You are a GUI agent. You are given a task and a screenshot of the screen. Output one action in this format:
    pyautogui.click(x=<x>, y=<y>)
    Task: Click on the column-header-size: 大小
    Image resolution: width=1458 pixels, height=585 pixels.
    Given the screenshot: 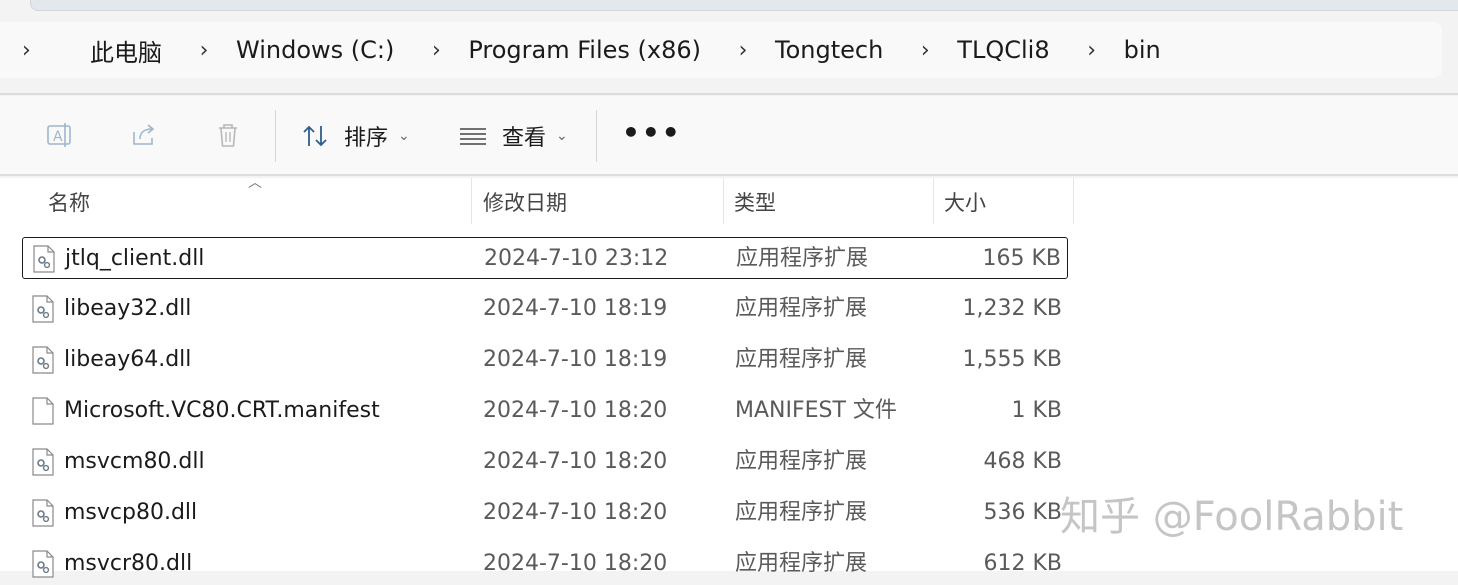 What is the action you would take?
    pyautogui.click(x=1004, y=201)
    